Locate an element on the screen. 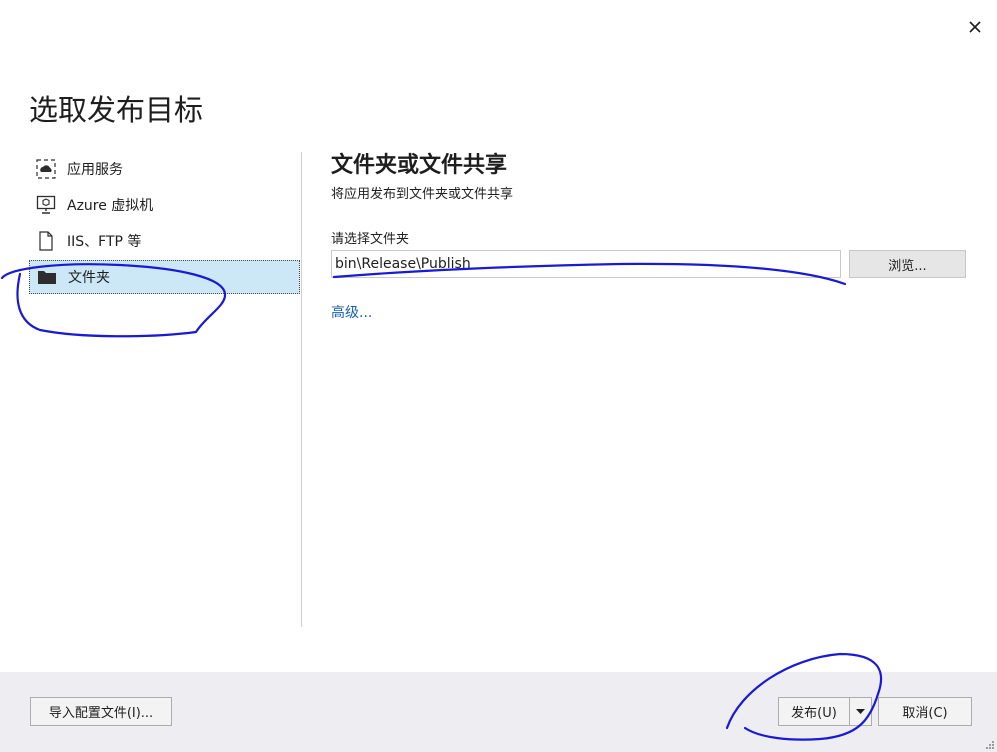  resize-grip-icon is located at coordinates (989, 744).